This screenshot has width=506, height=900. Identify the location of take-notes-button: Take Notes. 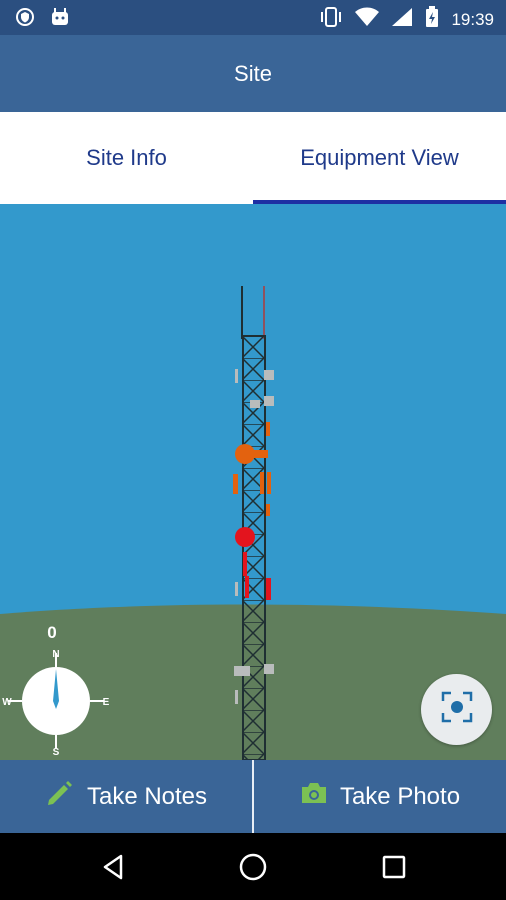
(126, 796).